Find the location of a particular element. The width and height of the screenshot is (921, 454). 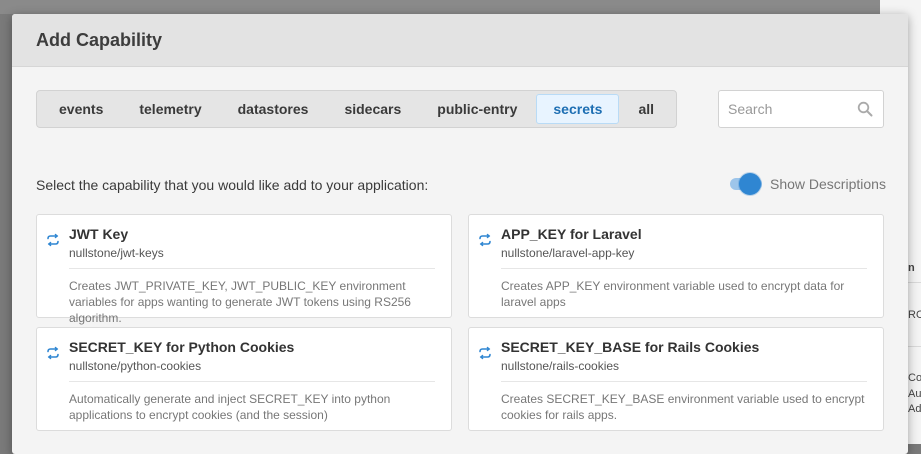

search-box is located at coordinates (801, 109).